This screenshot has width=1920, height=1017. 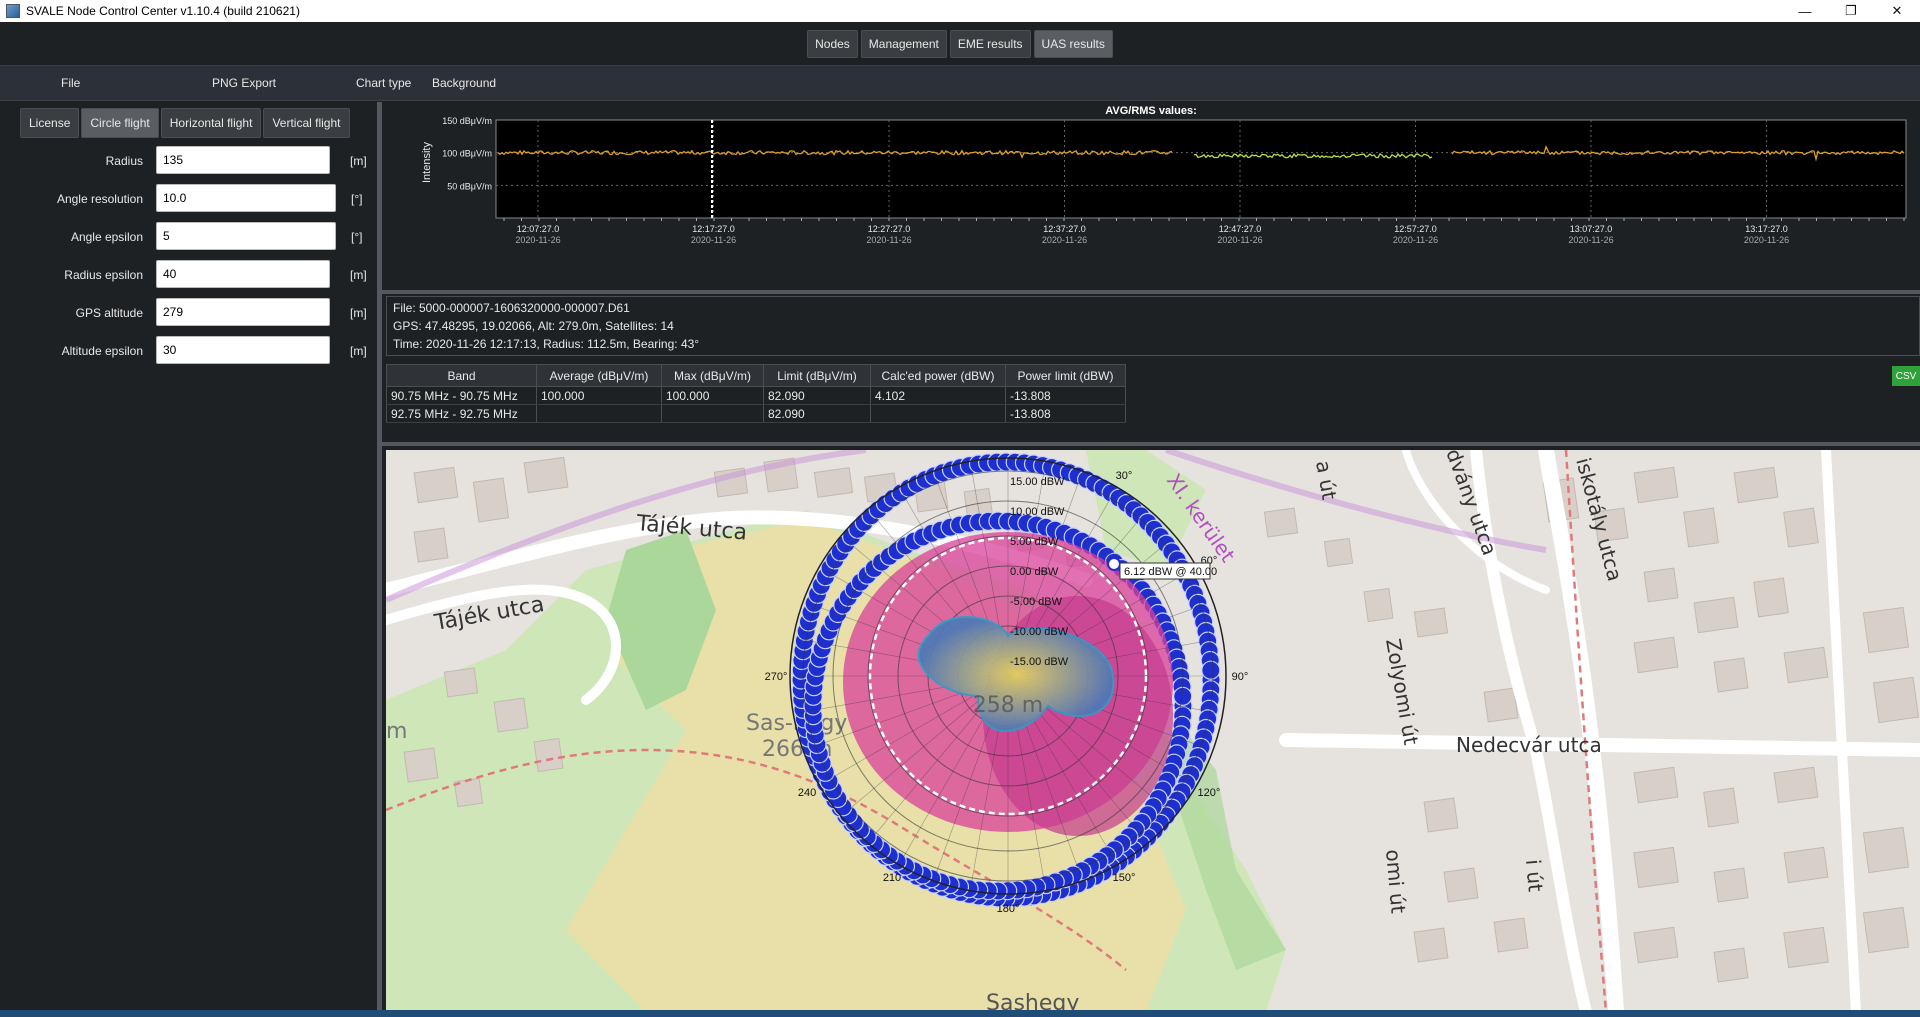 I want to click on angle-label: 210, so click(x=892, y=878).